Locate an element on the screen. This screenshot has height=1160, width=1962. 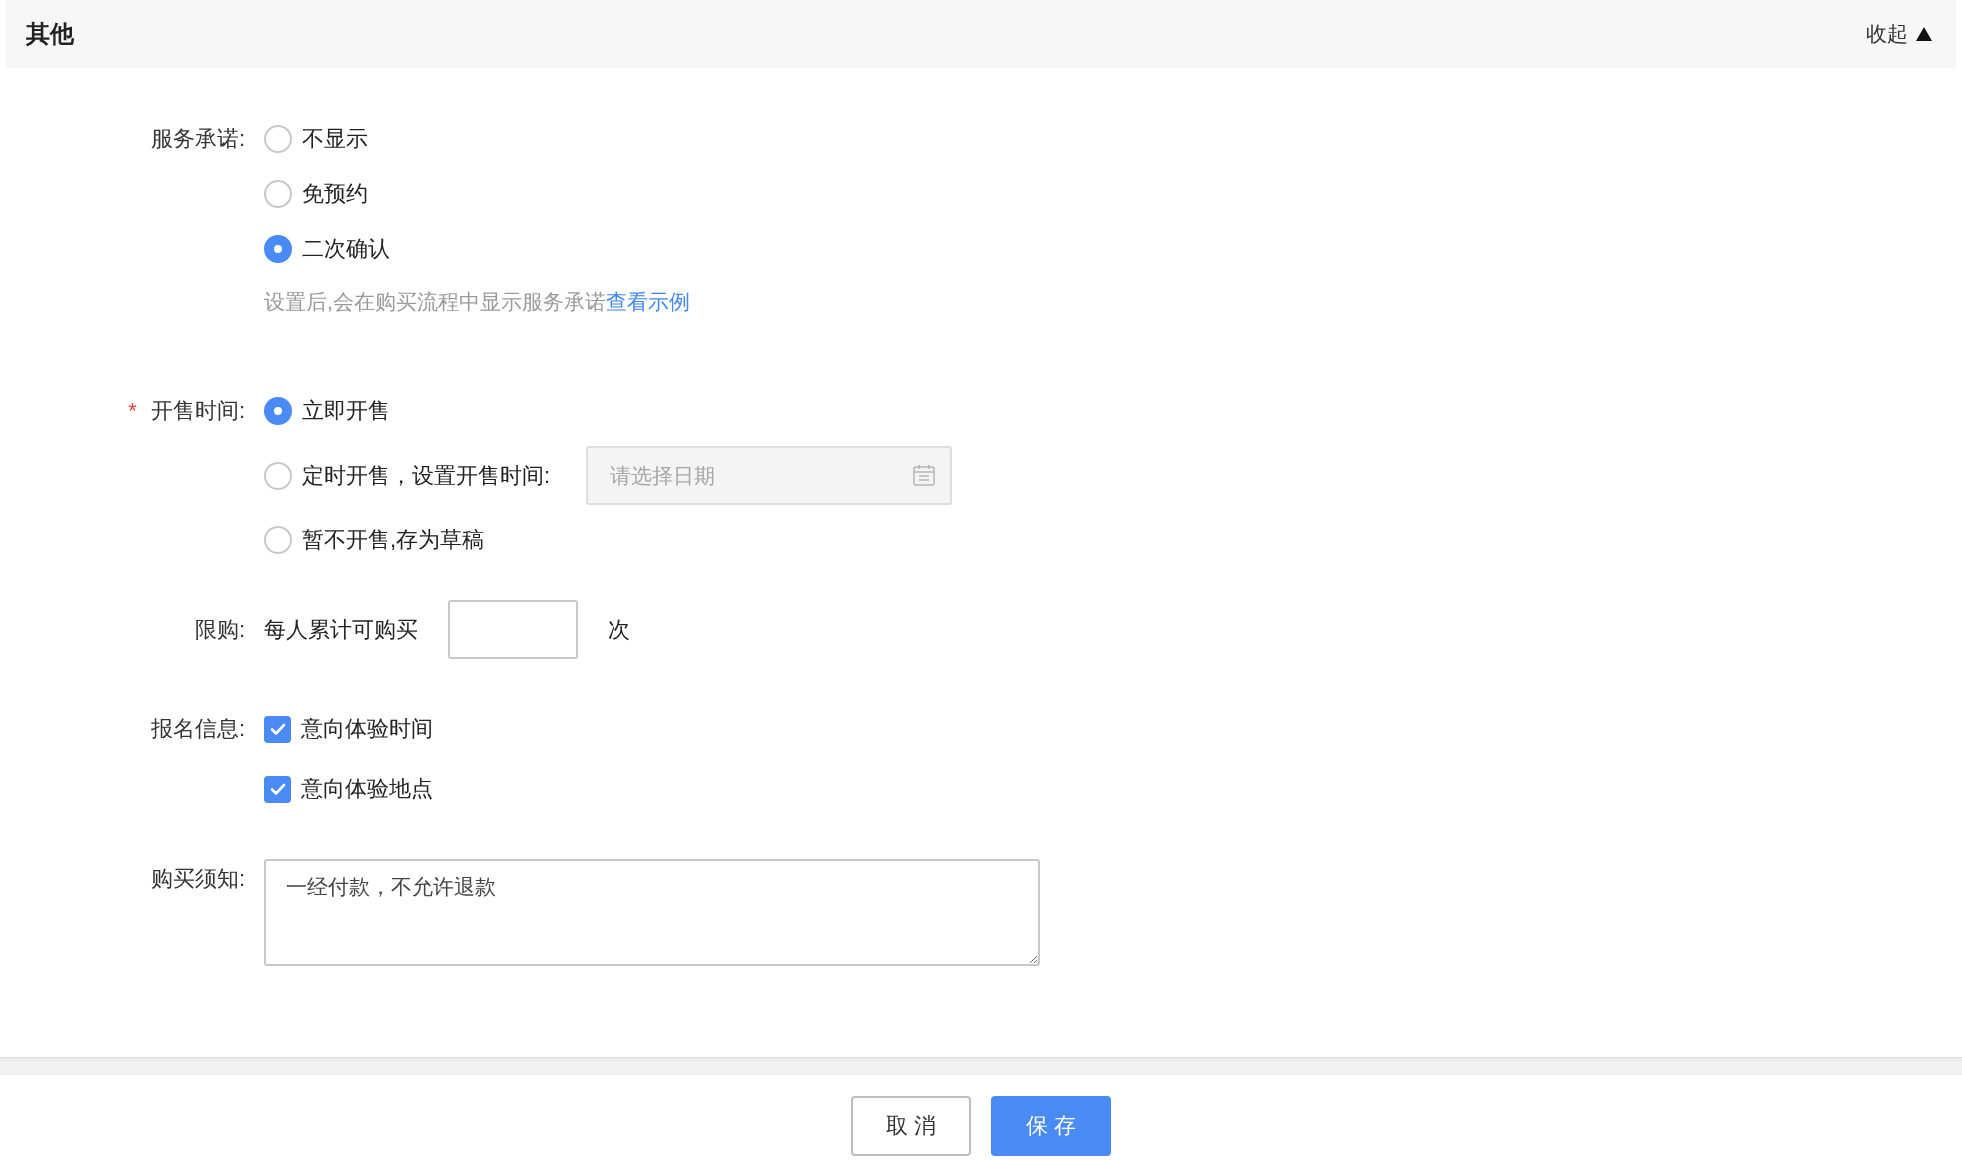
radio-label: 不显示 is located at coordinates (335, 139).